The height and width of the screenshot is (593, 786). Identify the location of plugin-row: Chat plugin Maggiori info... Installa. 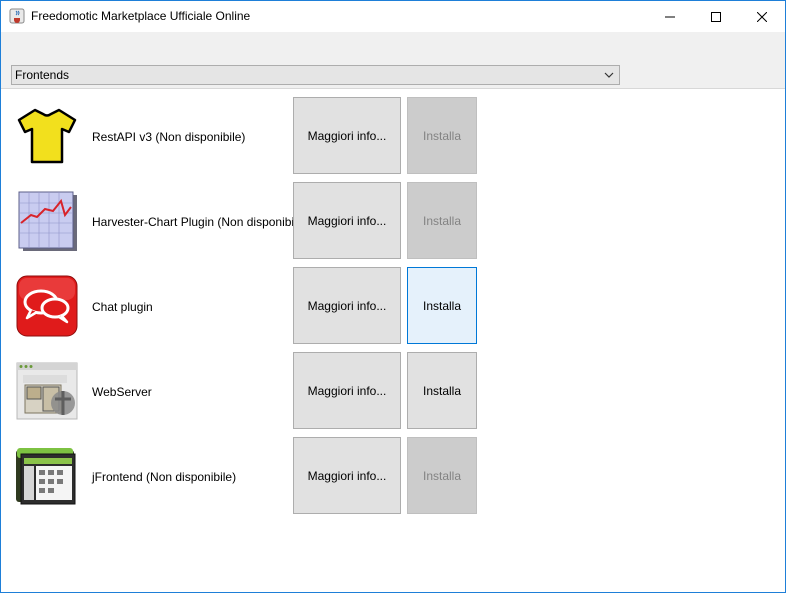
(393, 309).